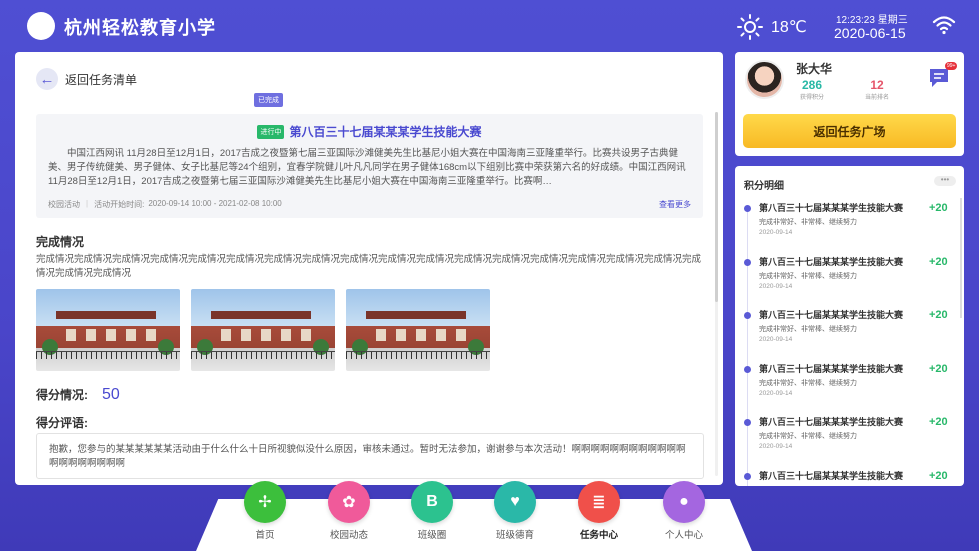  I want to click on completion-title: 完成情况, so click(60, 242).